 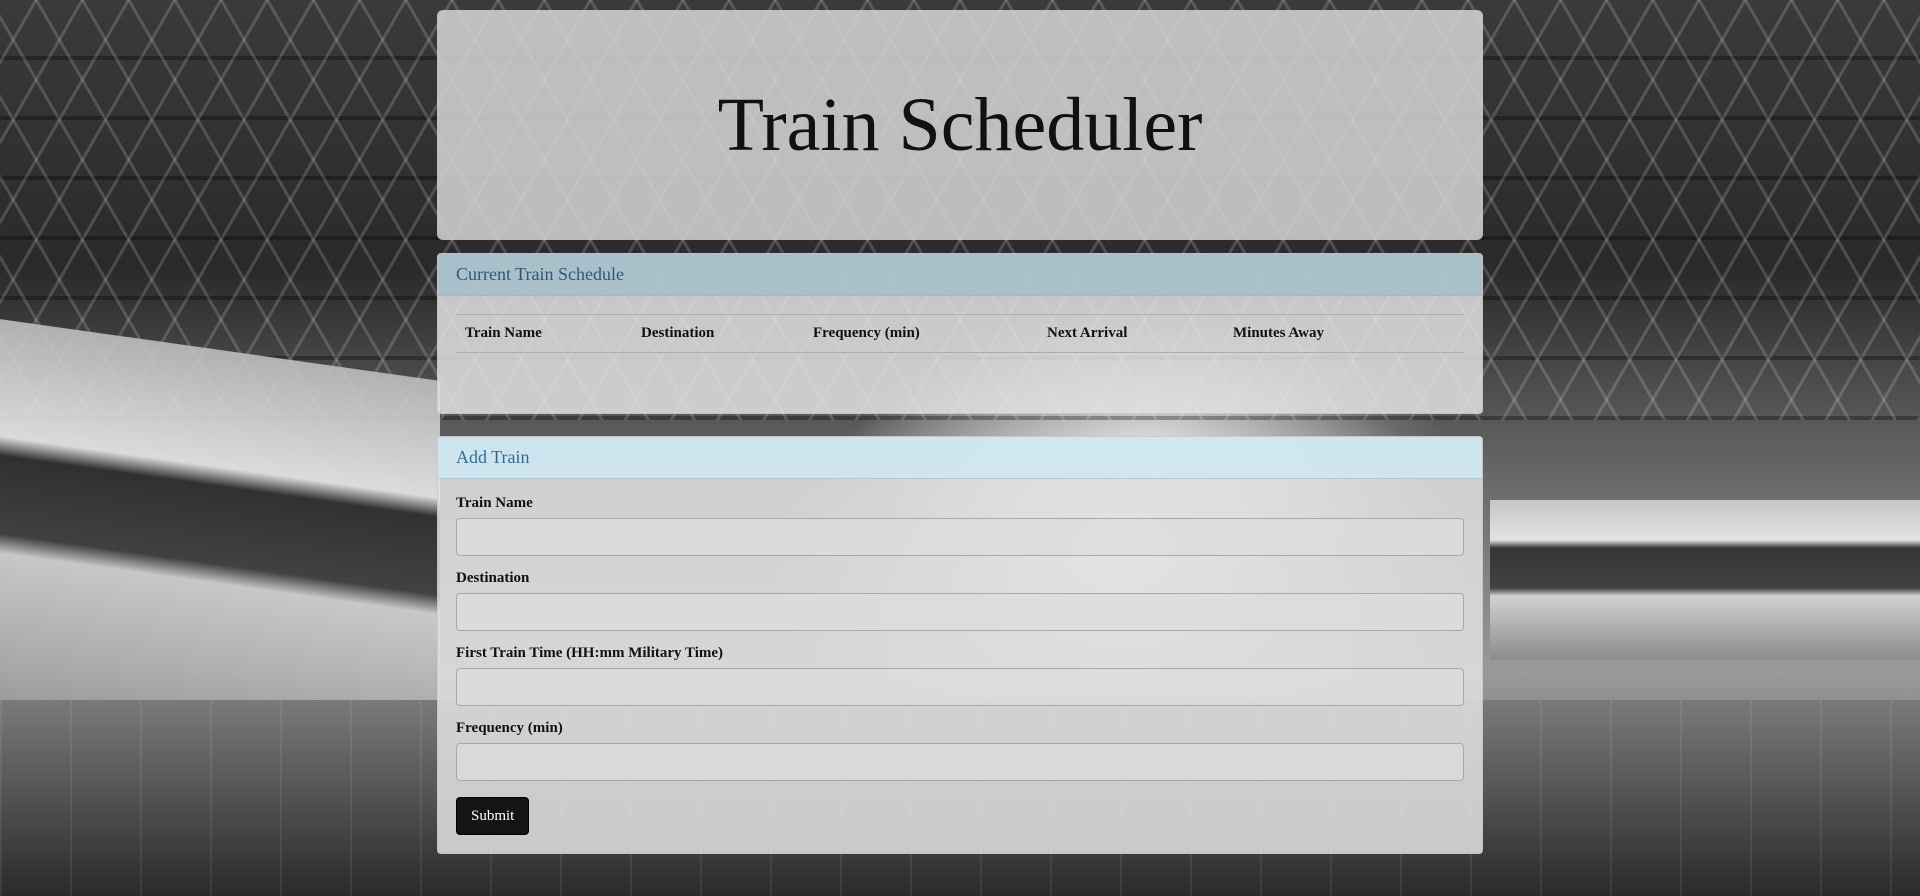 What do you see at coordinates (509, 728) in the screenshot?
I see `frequency-label: Frequency (min)` at bounding box center [509, 728].